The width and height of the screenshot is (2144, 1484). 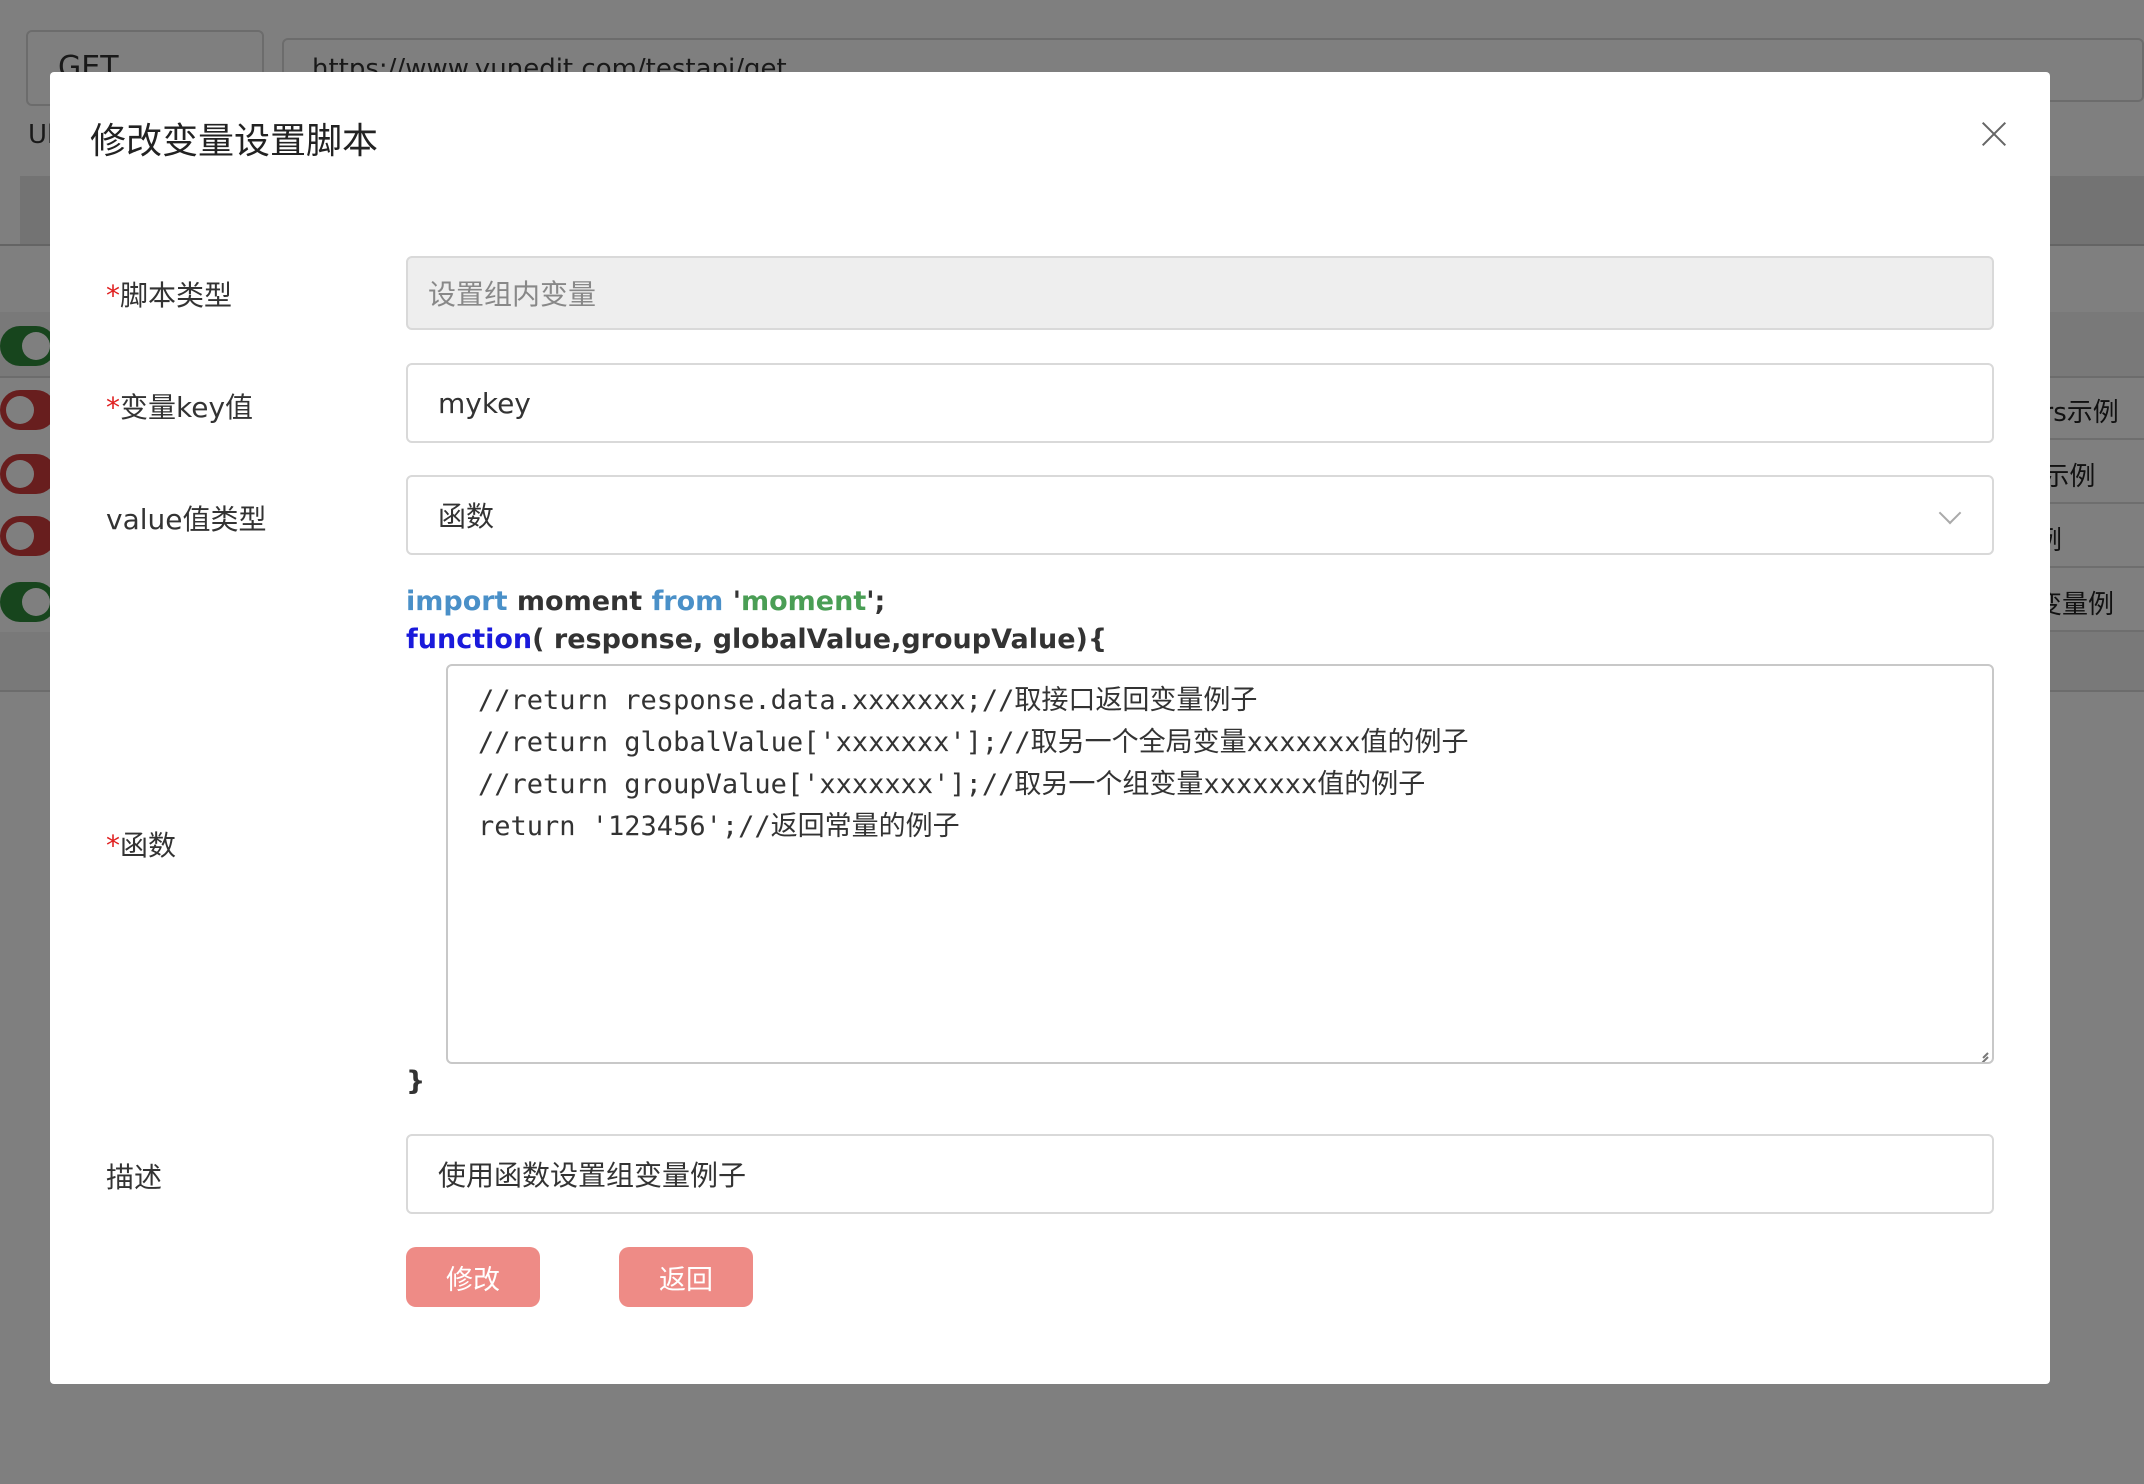 I want to click on function-keyword: function, so click(x=469, y=639).